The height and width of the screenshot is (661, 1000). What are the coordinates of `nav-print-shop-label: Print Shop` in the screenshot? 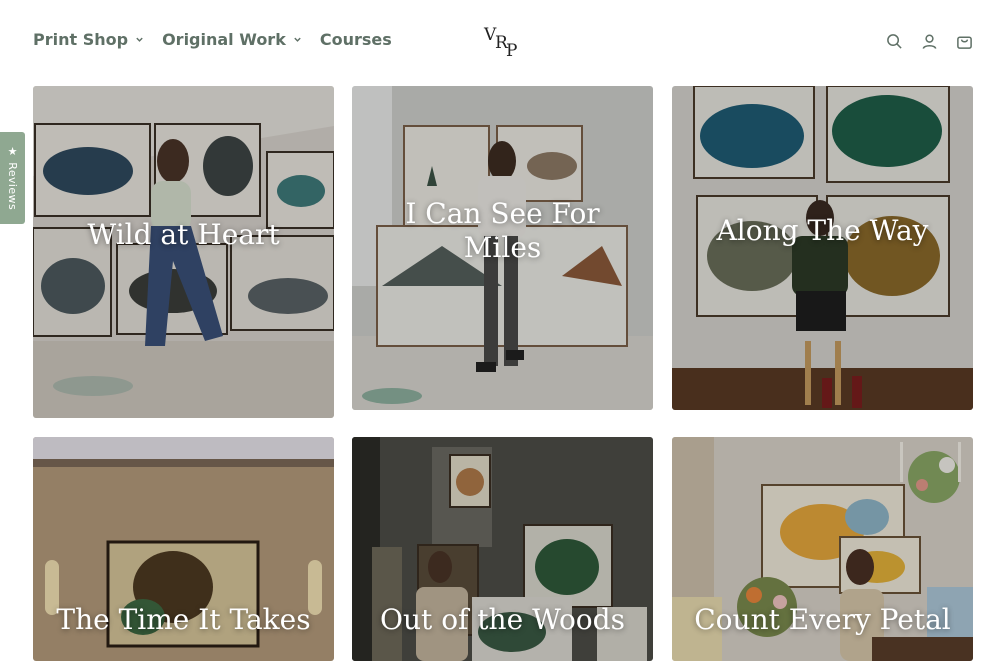 It's located at (81, 39).